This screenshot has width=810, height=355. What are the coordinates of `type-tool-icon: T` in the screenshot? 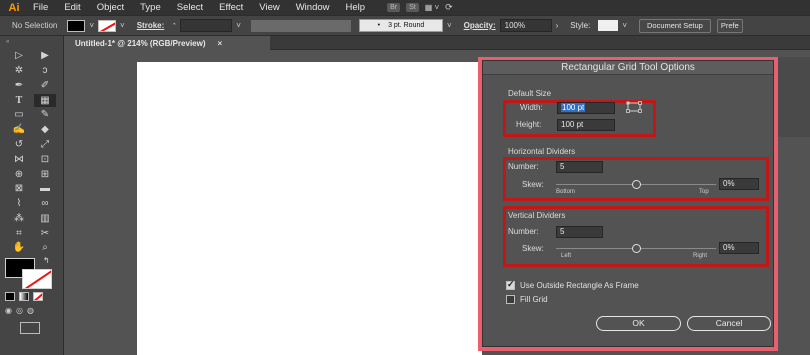 It's located at (19, 100).